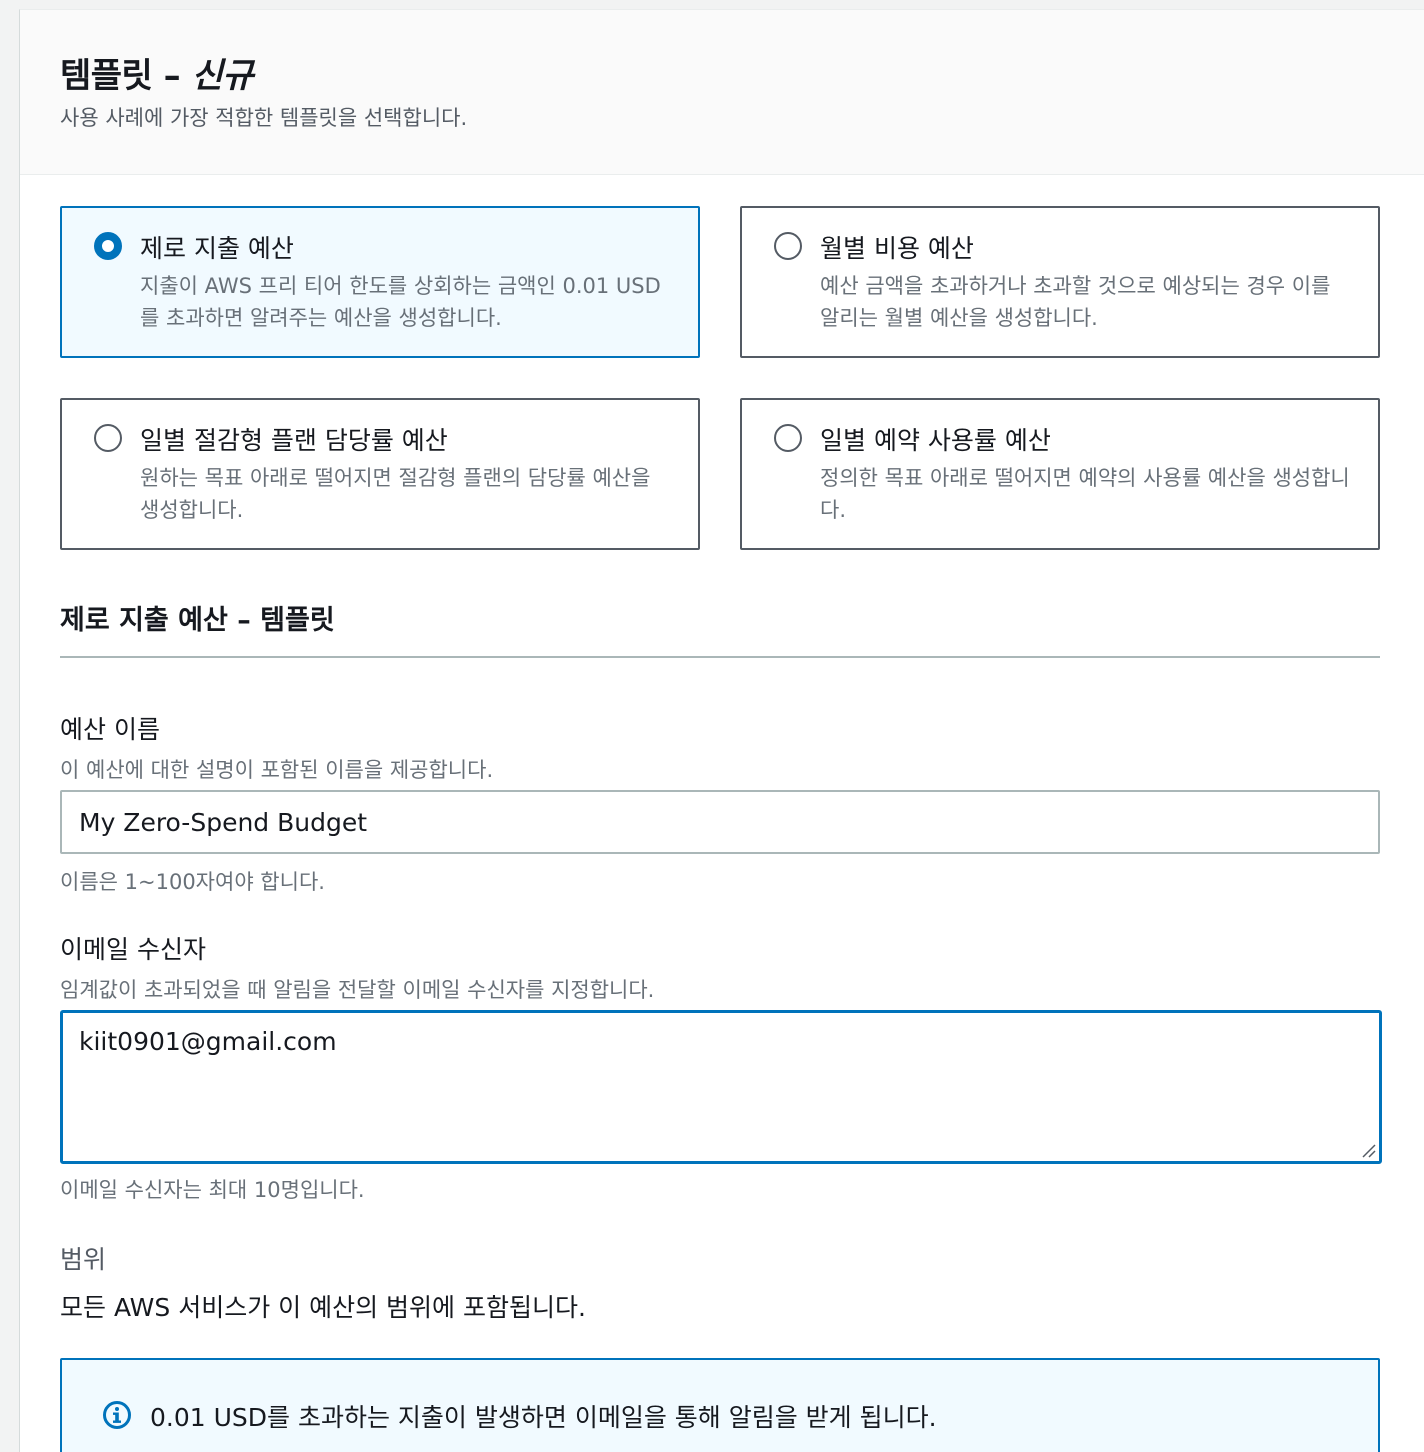 This screenshot has height=1452, width=1424. Describe the element at coordinates (83, 1259) in the screenshot. I see `scope-label: 범위` at that location.